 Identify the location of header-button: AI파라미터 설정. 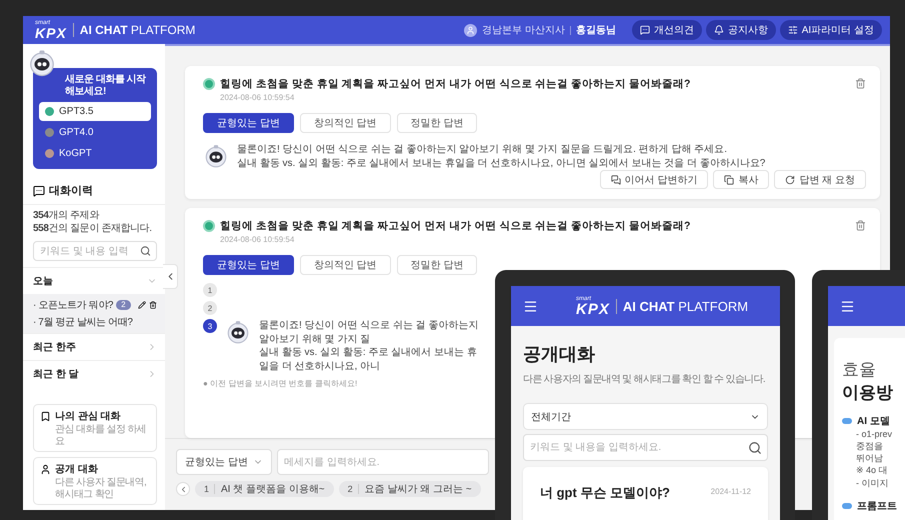
(831, 30).